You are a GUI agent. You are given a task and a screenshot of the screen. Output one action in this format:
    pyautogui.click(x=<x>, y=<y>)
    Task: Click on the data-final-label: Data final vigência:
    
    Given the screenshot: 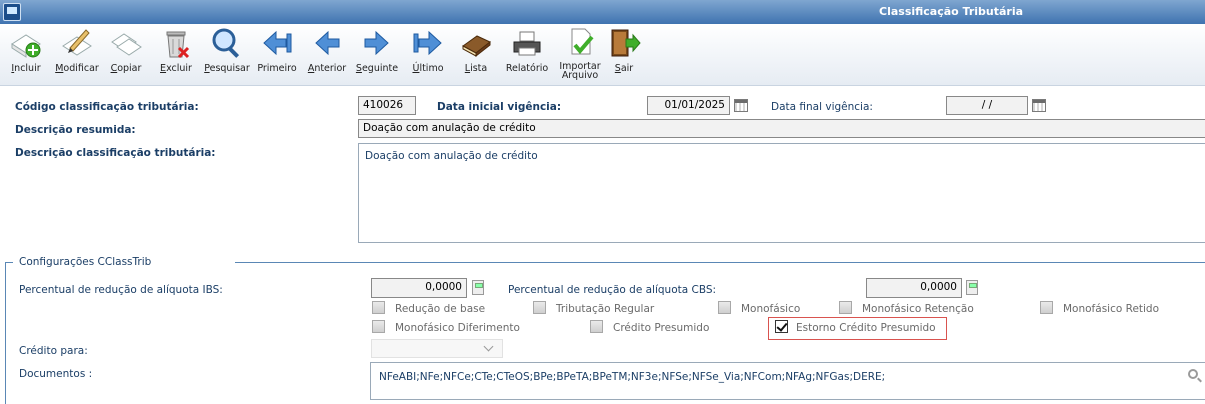 What is the action you would take?
    pyautogui.click(x=822, y=107)
    